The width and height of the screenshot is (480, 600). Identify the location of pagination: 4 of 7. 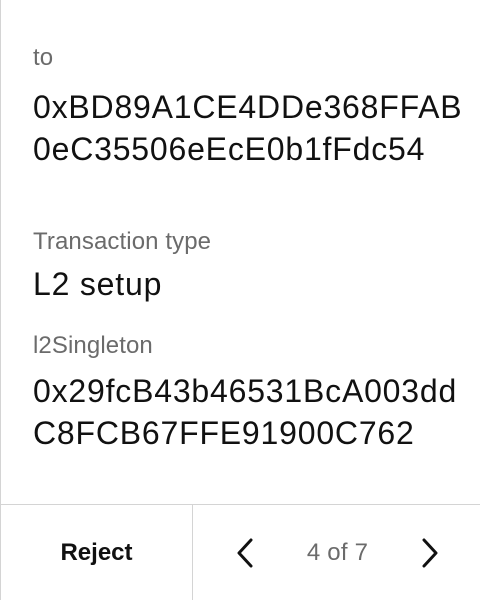
(336, 552).